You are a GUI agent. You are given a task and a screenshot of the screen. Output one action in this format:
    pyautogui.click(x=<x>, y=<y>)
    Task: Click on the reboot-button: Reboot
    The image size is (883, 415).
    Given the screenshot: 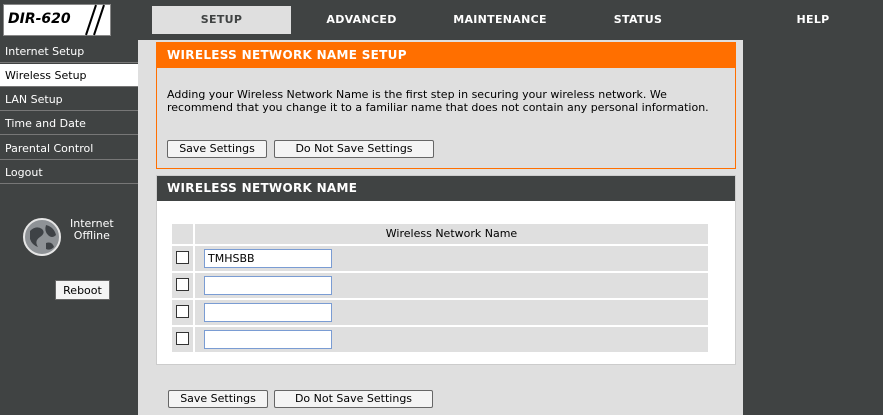 What is the action you would take?
    pyautogui.click(x=82, y=290)
    